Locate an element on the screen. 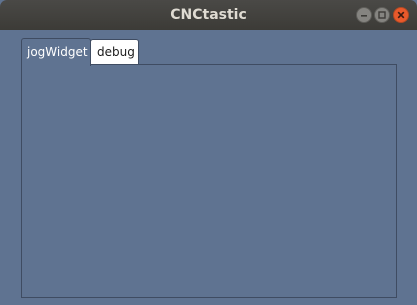 Image resolution: width=417 pixels, height=305 pixels. minimize-button is located at coordinates (364, 15).